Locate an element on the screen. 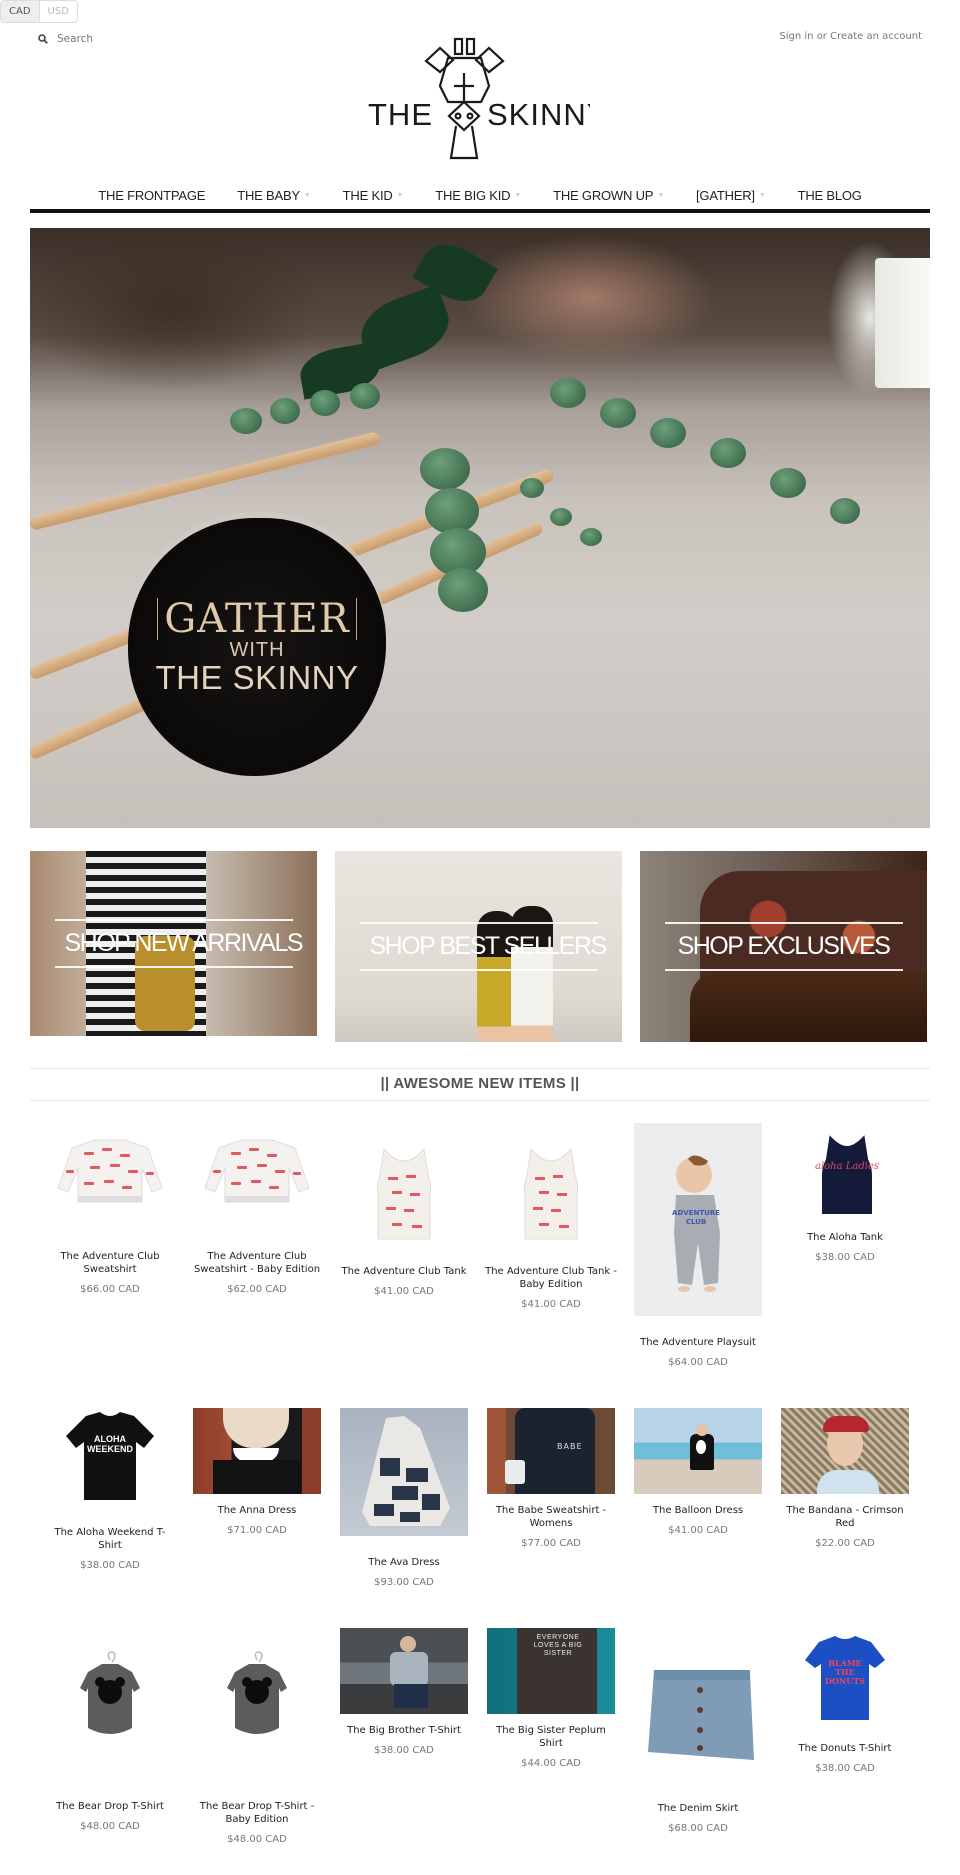  svg-text: WEEKEND is located at coordinates (110, 1449).